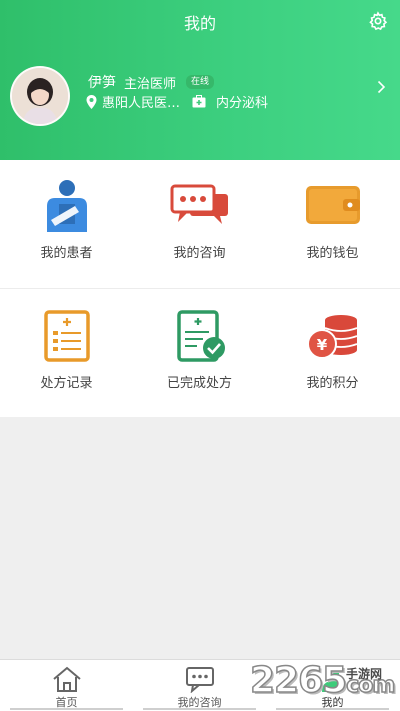 The height and width of the screenshot is (711, 400). Describe the element at coordinates (381, 87) in the screenshot. I see `chevron-right-icon` at that location.